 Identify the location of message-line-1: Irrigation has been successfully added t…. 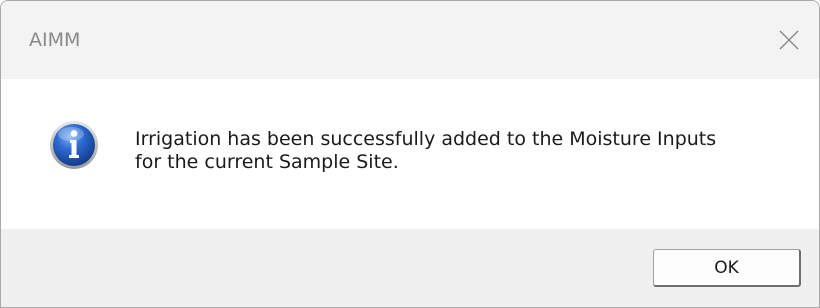
(426, 139).